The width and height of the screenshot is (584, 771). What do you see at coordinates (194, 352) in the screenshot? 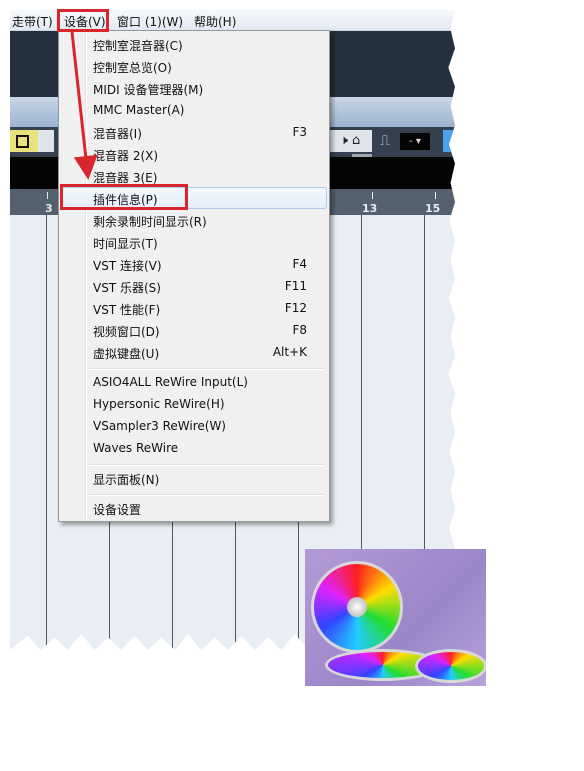
I see `menu-item-virtual-keyboard: 虚拟键盘(U) Alt+K` at bounding box center [194, 352].